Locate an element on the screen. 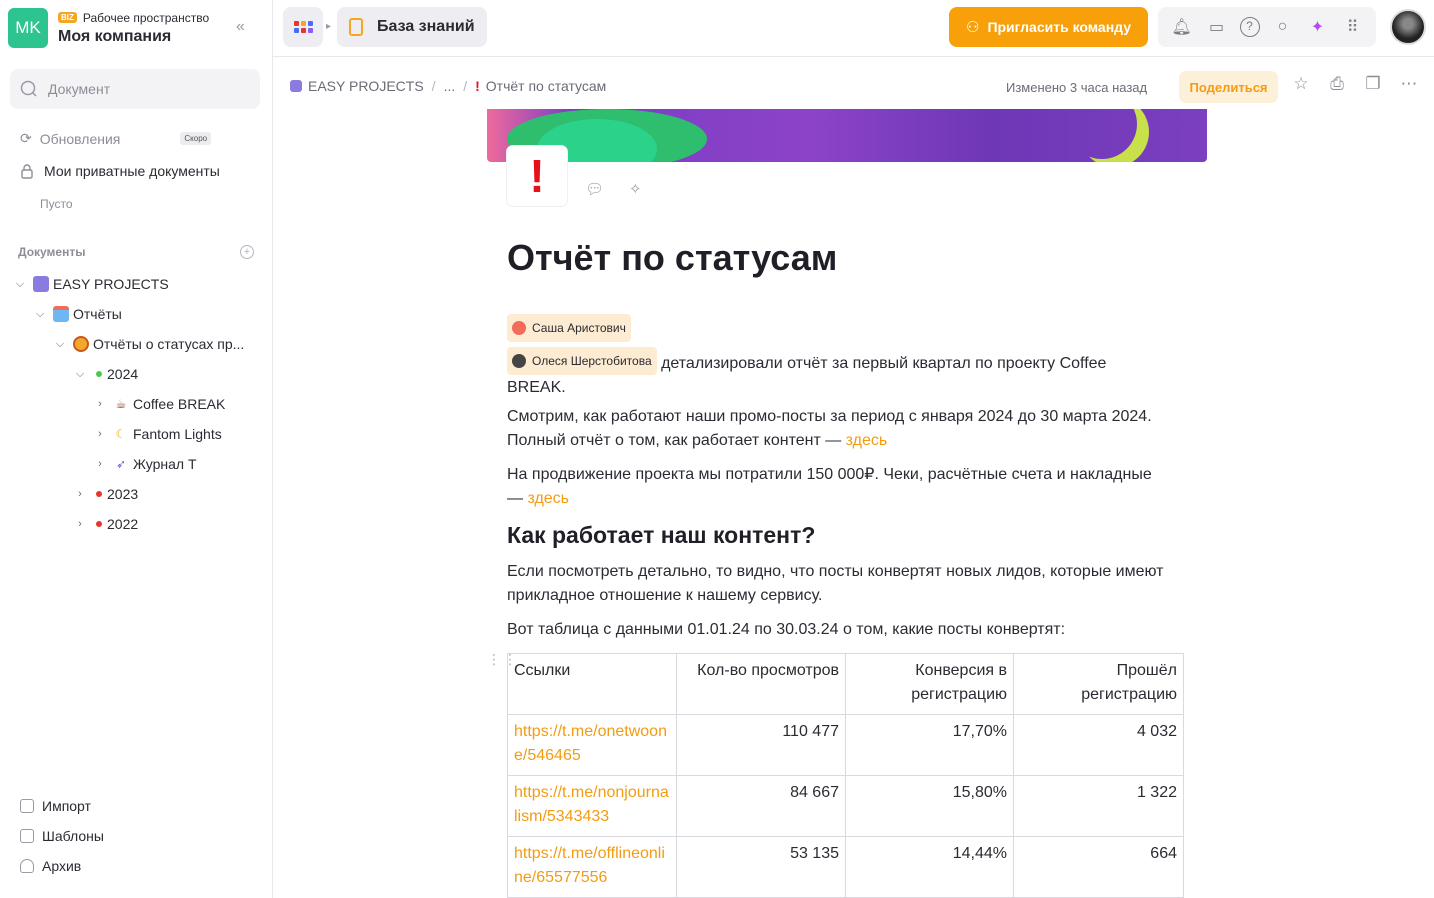 The height and width of the screenshot is (898, 1434). exclamation-emoji: ! is located at coordinates (537, 176).